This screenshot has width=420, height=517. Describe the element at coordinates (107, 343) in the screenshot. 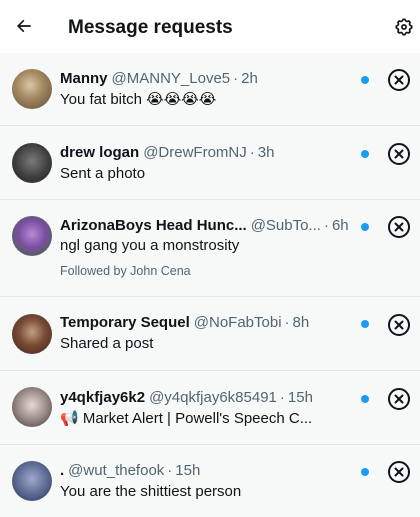

I see `message-preview: Shared a post` at that location.